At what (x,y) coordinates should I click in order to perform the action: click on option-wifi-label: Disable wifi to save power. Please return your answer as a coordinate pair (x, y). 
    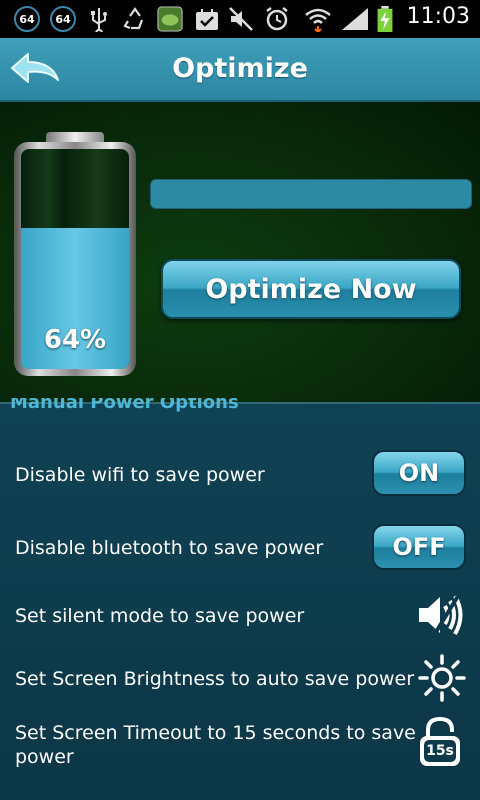
    Looking at the image, I should click on (140, 475).